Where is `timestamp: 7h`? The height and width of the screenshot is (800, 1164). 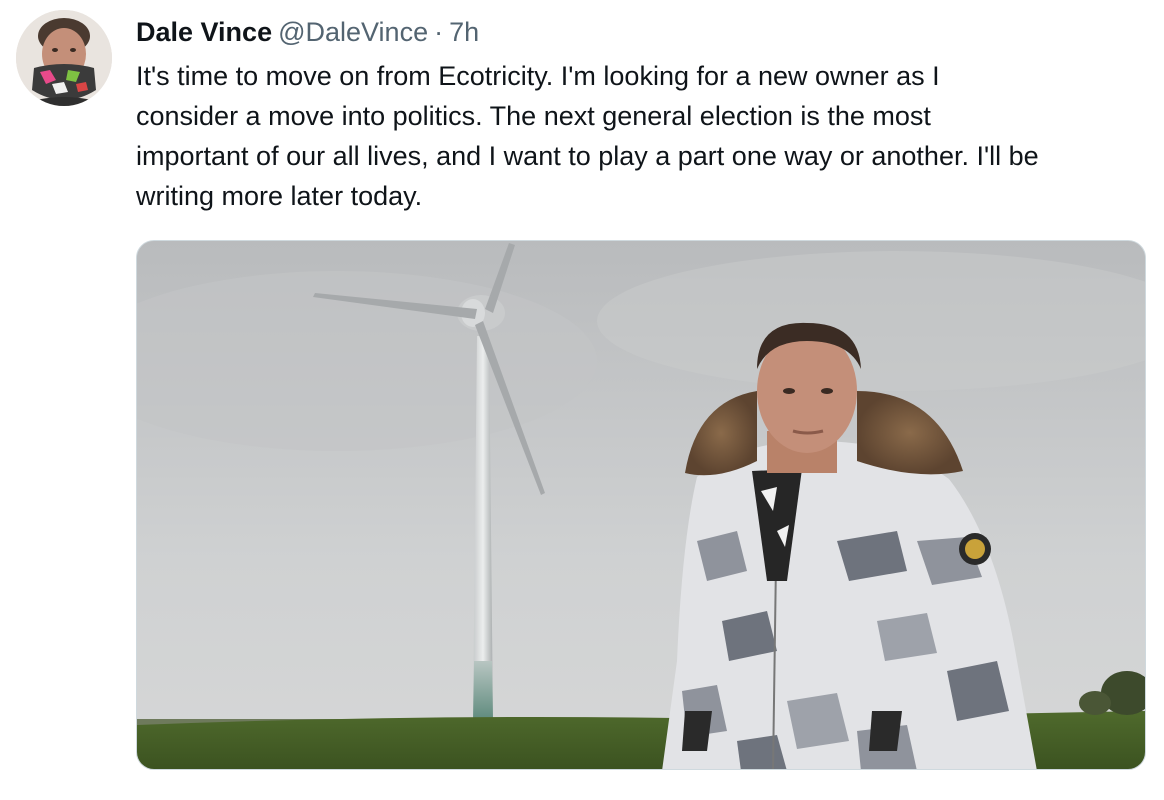
timestamp: 7h is located at coordinates (464, 32).